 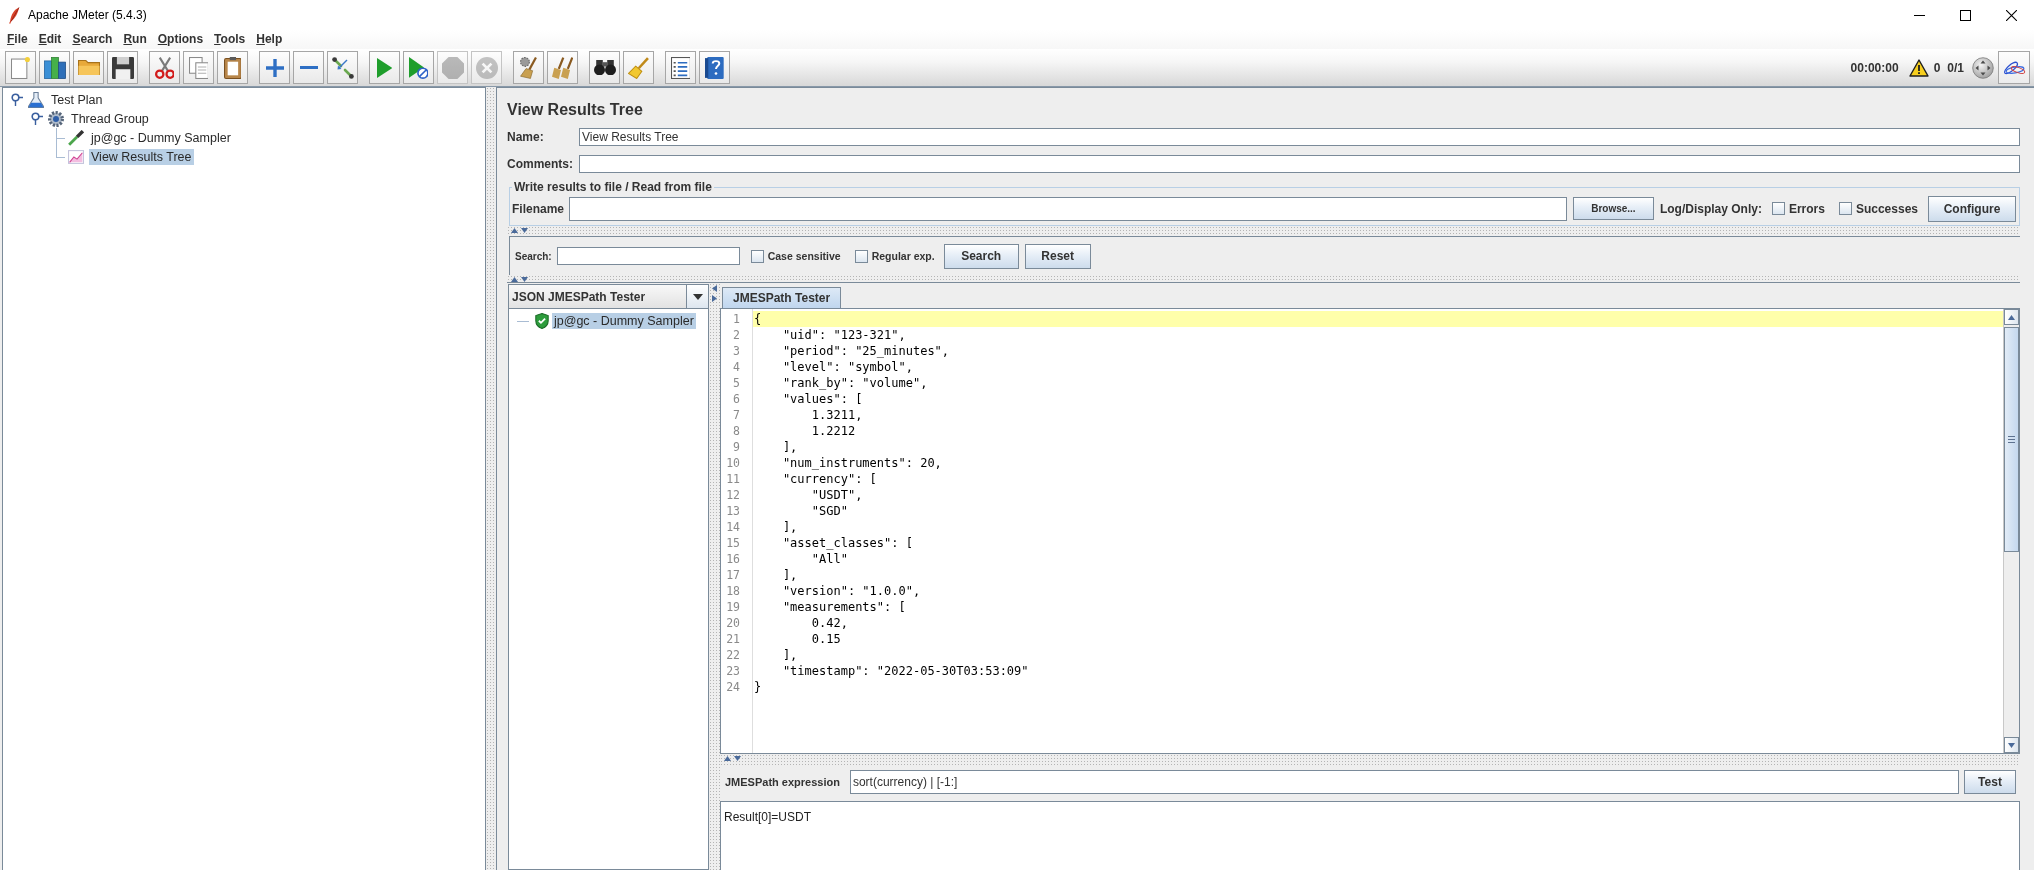 What do you see at coordinates (180, 39) in the screenshot?
I see `menu-item: Options` at bounding box center [180, 39].